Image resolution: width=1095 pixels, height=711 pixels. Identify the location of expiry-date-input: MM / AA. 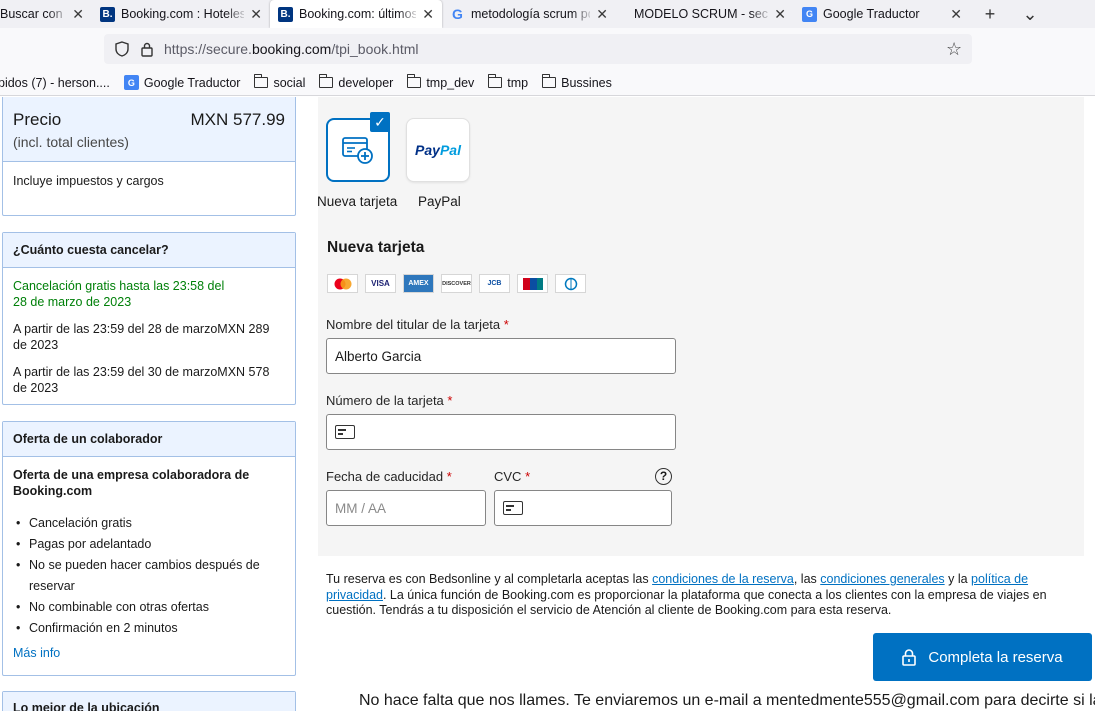
(406, 508).